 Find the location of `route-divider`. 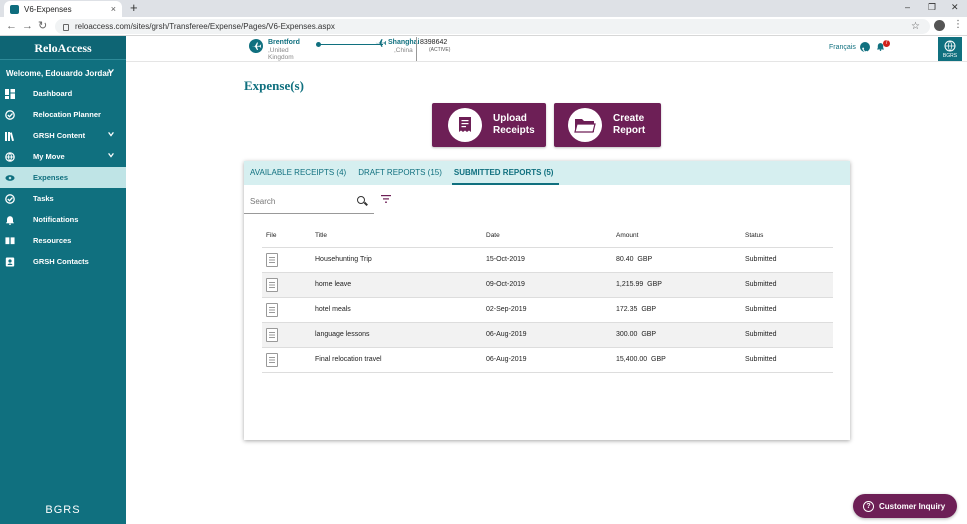

route-divider is located at coordinates (416, 49).